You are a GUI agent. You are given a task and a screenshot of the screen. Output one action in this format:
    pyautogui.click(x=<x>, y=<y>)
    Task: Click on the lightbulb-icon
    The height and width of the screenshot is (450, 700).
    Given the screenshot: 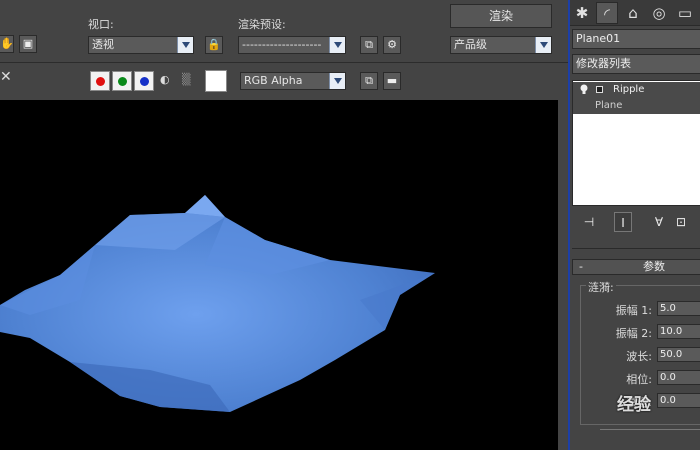 What is the action you would take?
    pyautogui.click(x=584, y=89)
    